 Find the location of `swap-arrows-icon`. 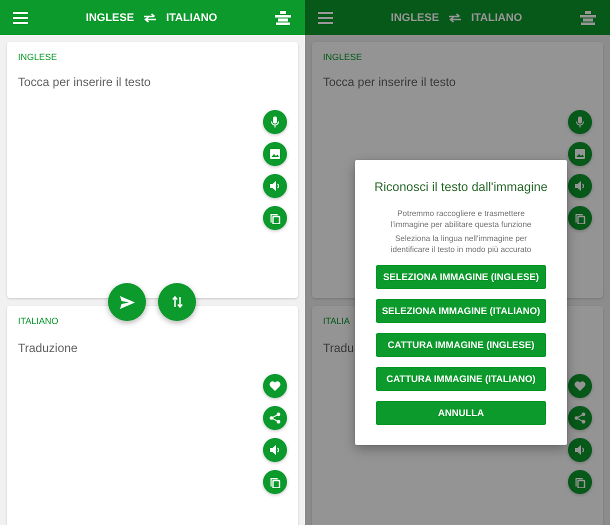

swap-arrows-icon is located at coordinates (177, 302).